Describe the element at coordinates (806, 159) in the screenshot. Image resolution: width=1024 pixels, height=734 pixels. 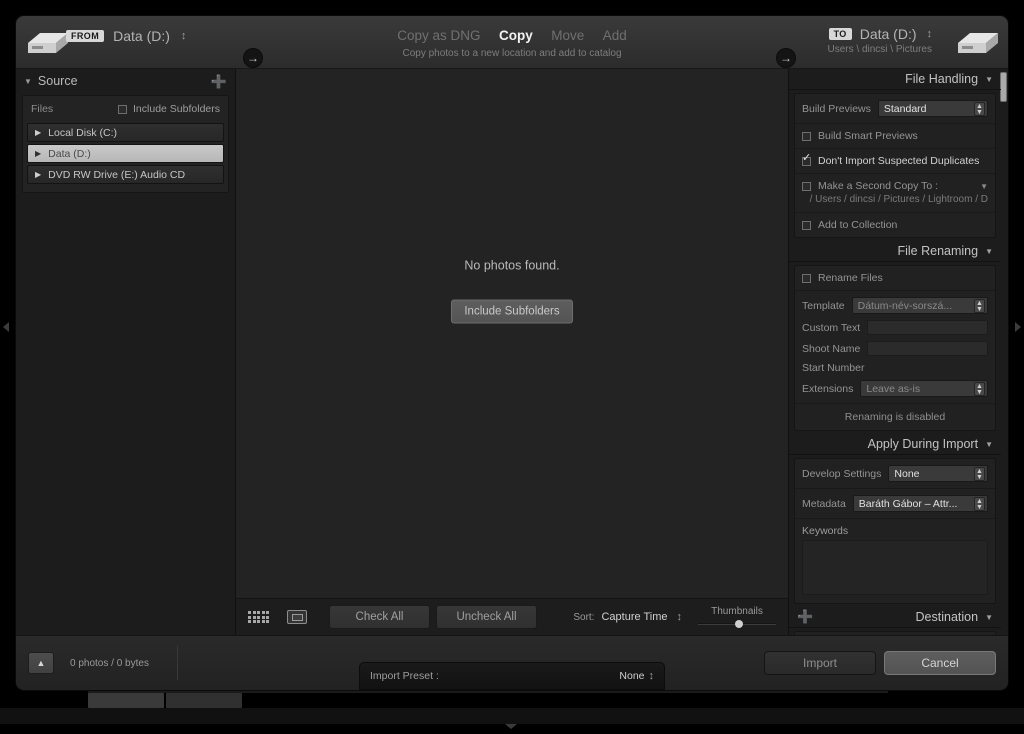
I see `dont-import-duplicates-checkbox` at that location.